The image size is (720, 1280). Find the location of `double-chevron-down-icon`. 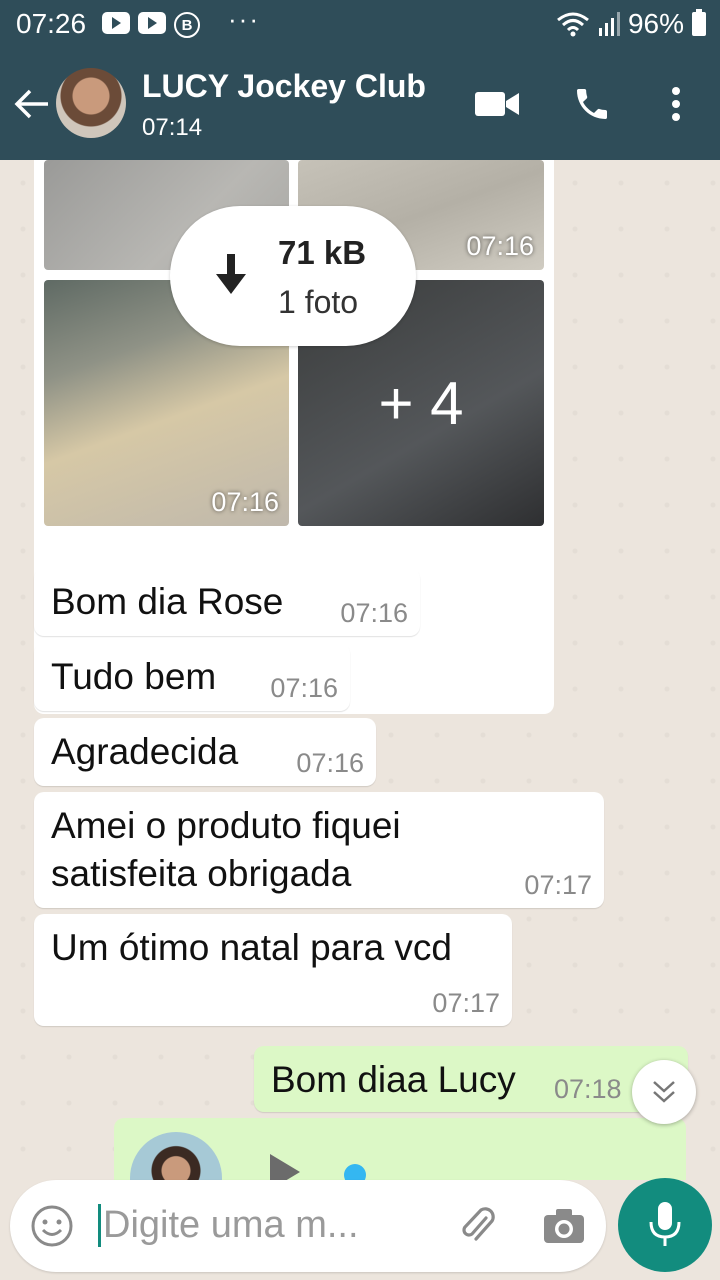

double-chevron-down-icon is located at coordinates (664, 1092).